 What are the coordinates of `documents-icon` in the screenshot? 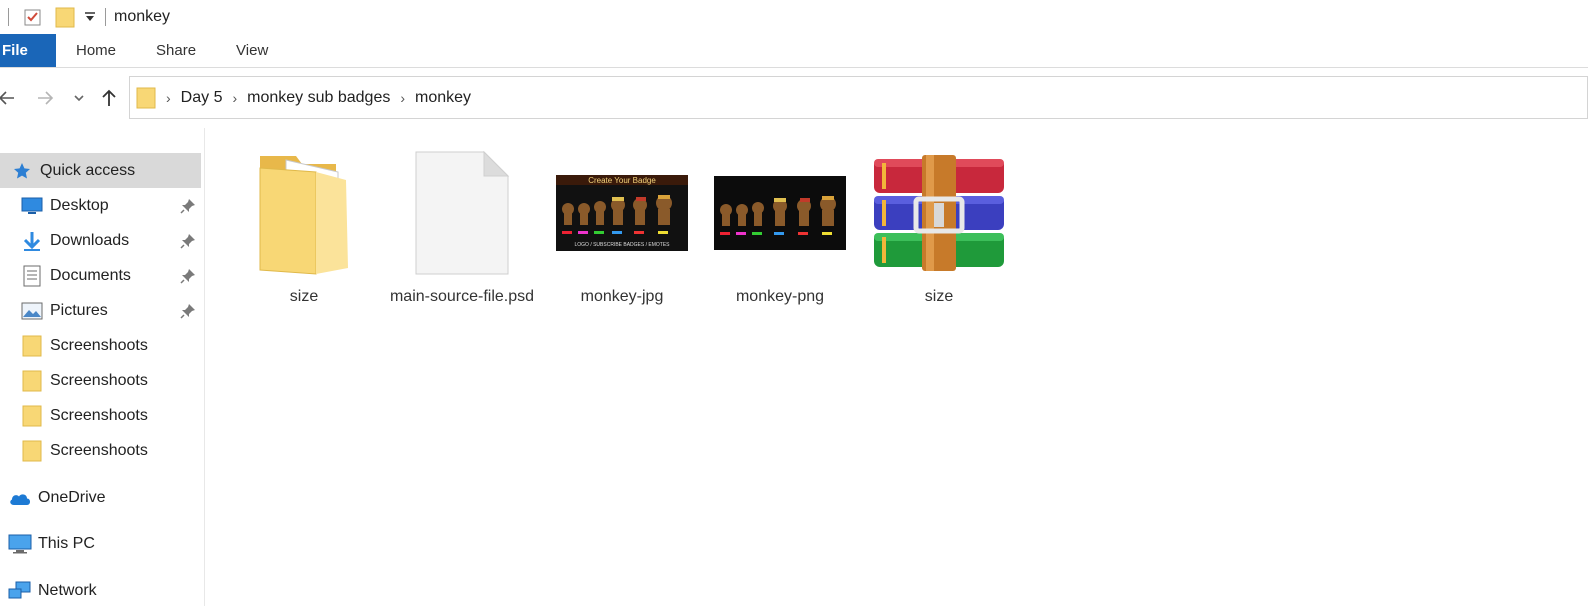 It's located at (32, 276).